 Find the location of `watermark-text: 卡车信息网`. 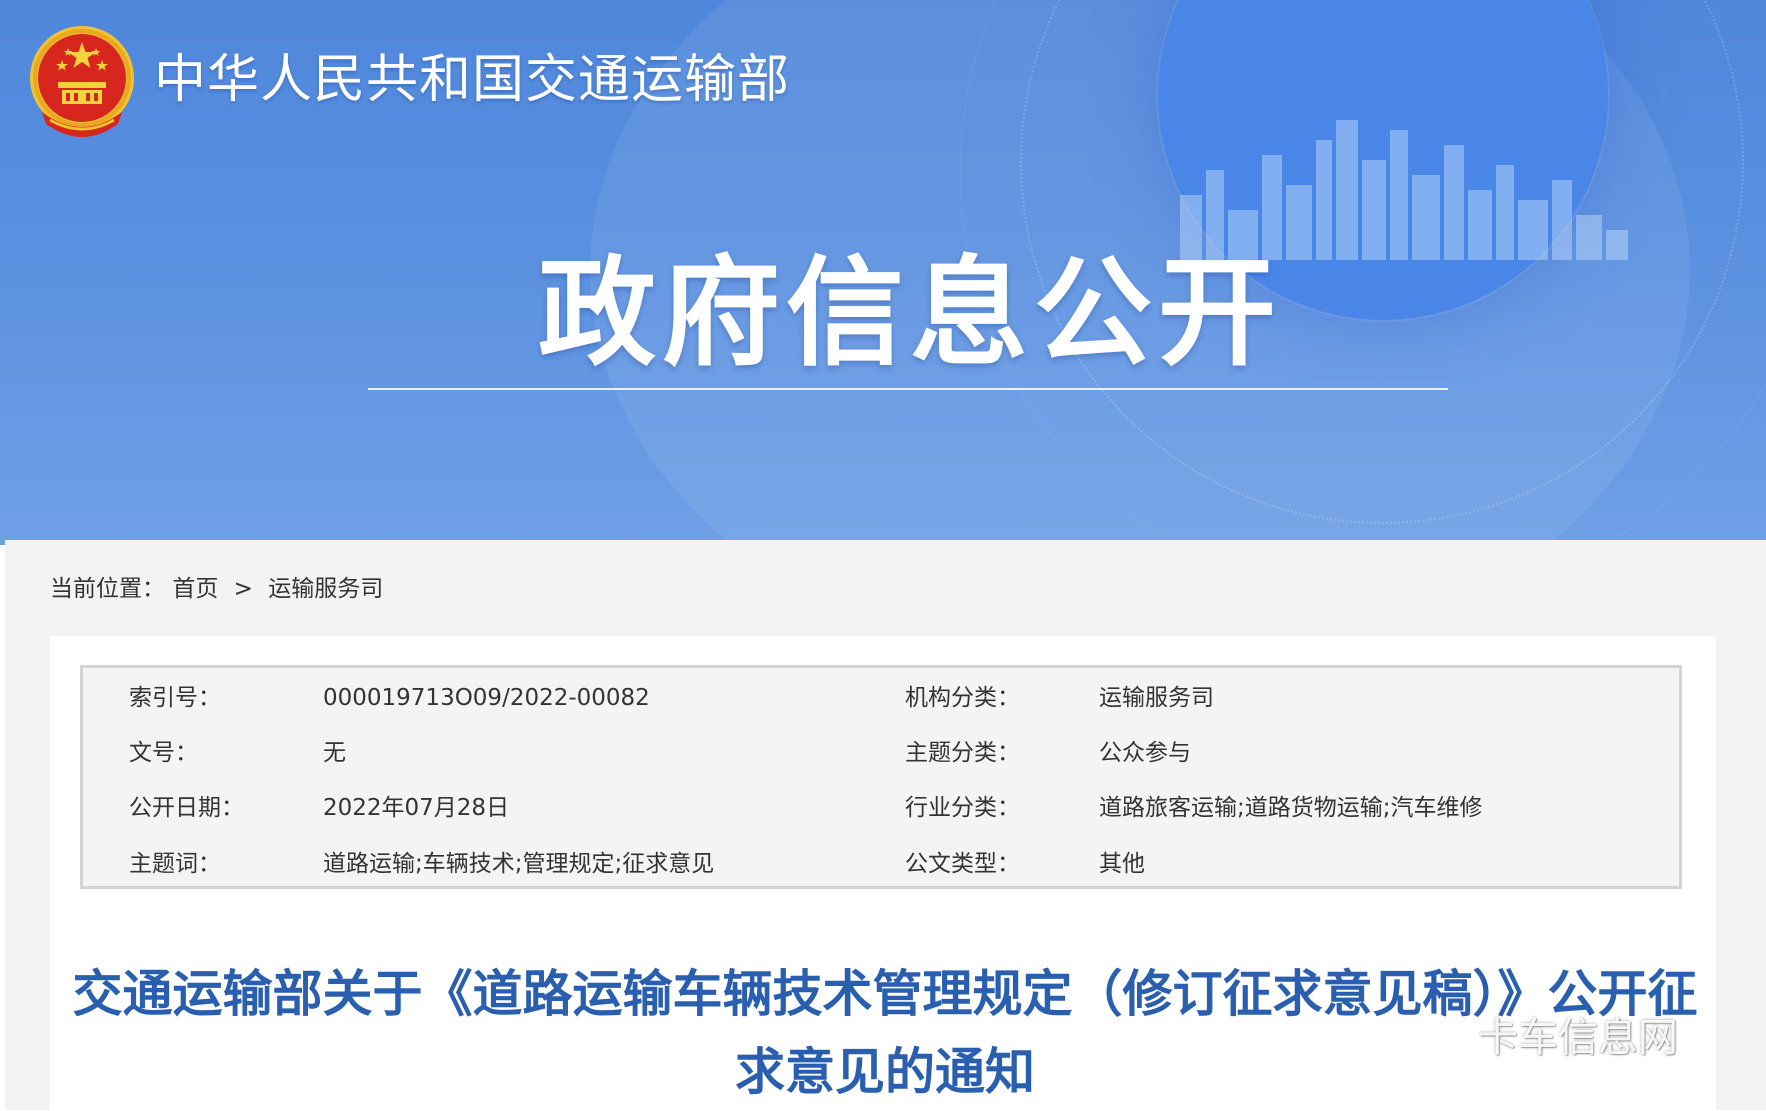

watermark-text: 卡车信息网 is located at coordinates (1578, 1038).